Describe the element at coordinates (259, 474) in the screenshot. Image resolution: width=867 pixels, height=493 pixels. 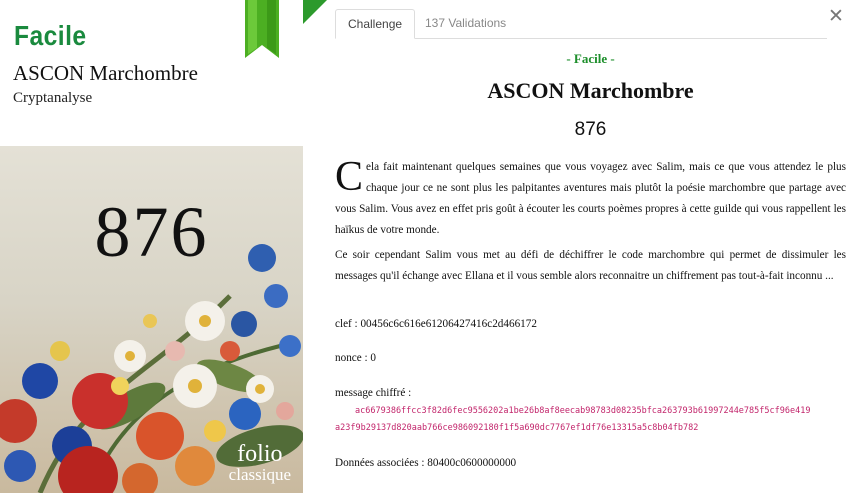
I see `publisher-line-2: classique` at that location.